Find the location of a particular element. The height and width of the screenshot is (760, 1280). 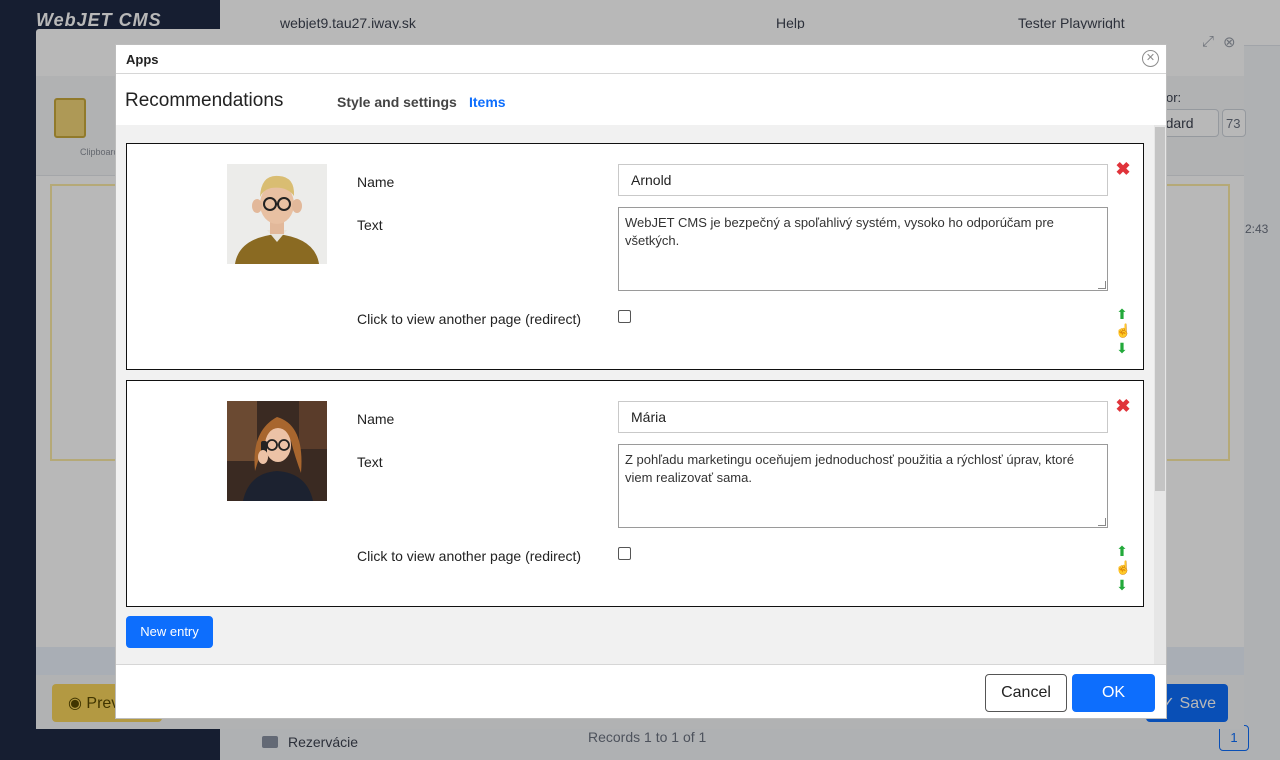

close-circle-icon: ✕ is located at coordinates (1150, 58).